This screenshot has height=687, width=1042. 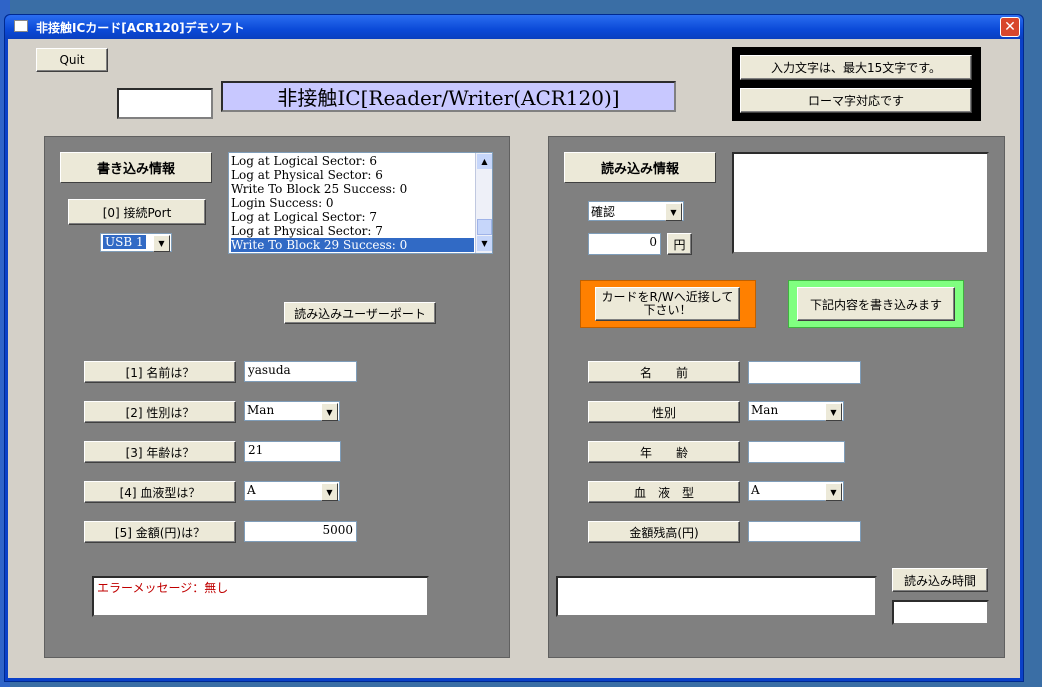 What do you see at coordinates (124, 242) in the screenshot?
I see `port-select-value: USB 1` at bounding box center [124, 242].